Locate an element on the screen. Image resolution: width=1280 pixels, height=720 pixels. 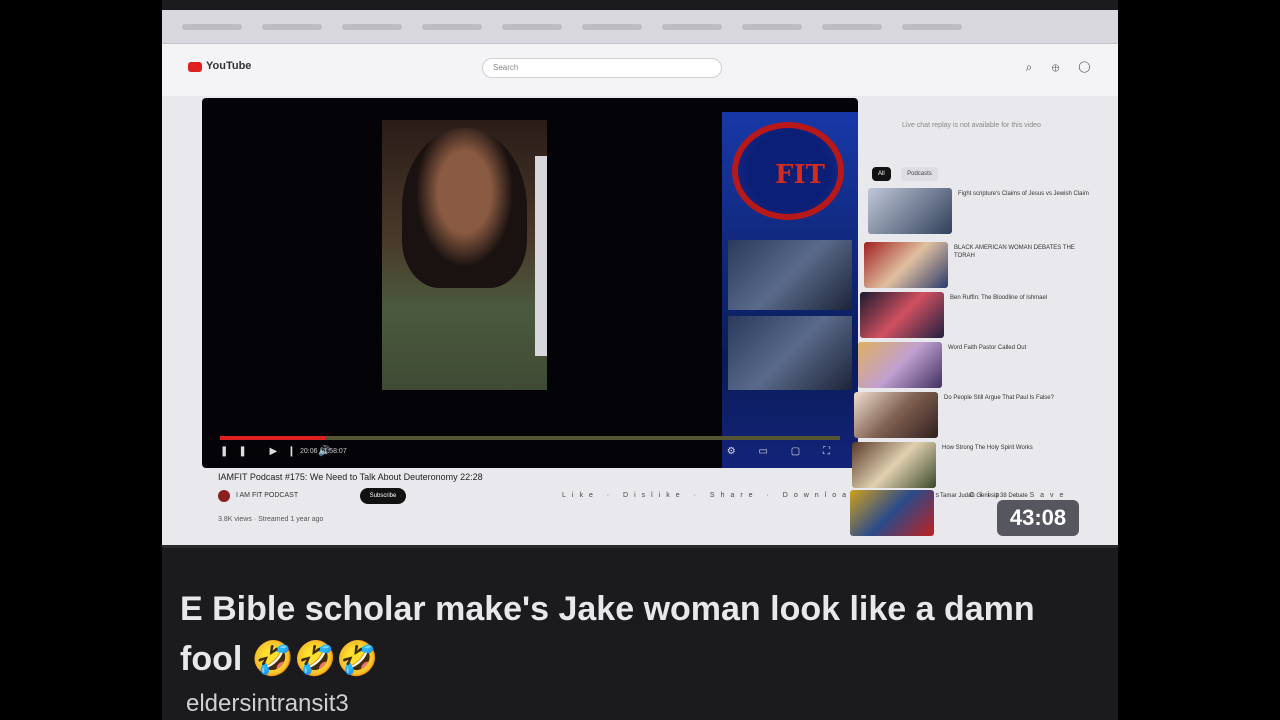
search-input: Search is located at coordinates (602, 68).